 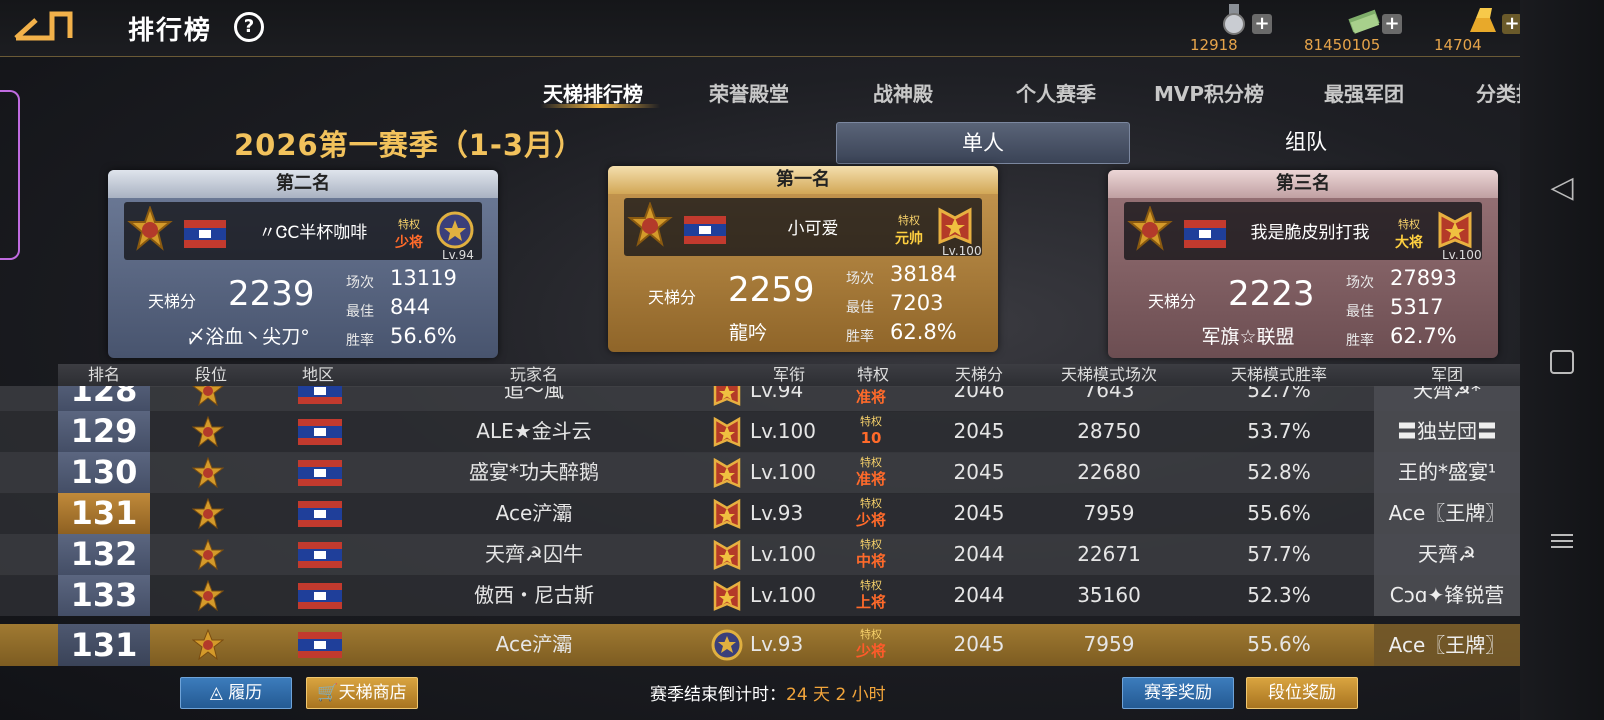 What do you see at coordinates (1279, 595) in the screenshot?
I see `ladder-winrate: 52.3%` at bounding box center [1279, 595].